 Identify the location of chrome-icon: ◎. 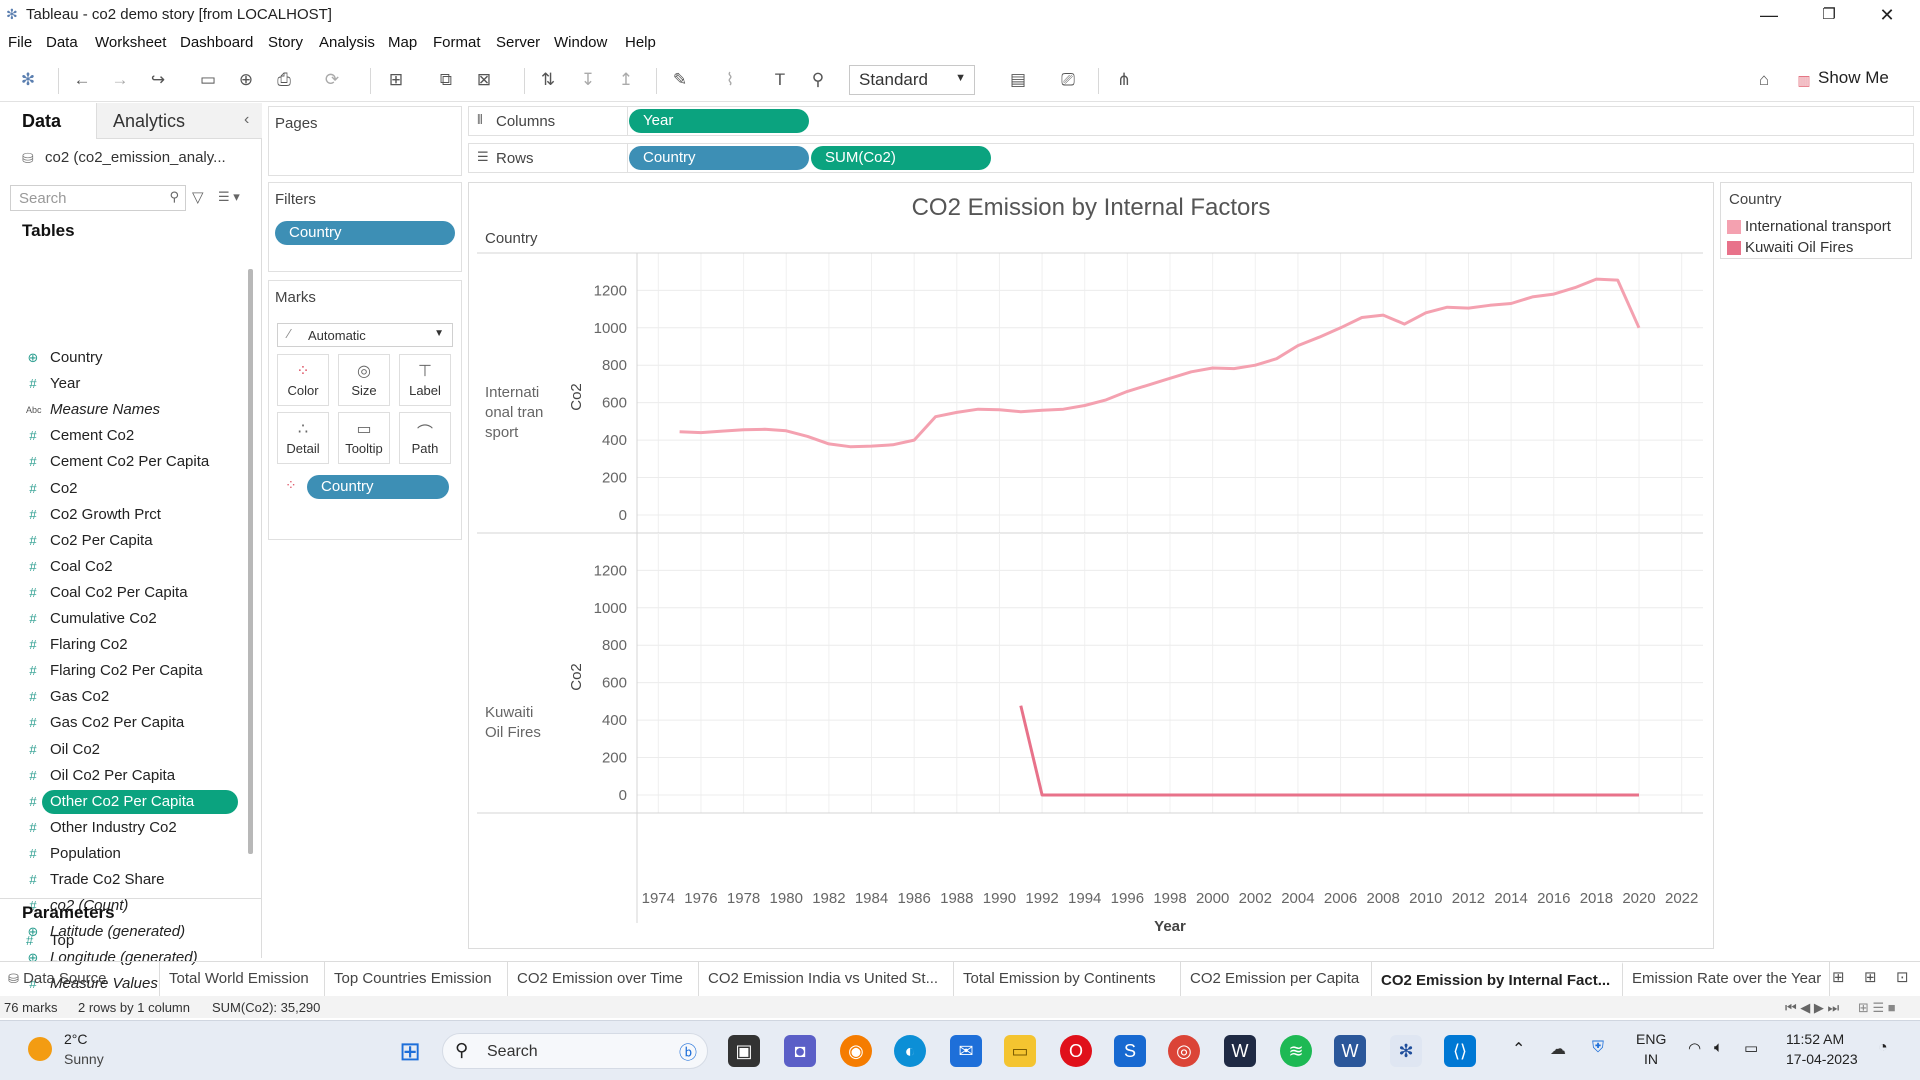
(1184, 1051).